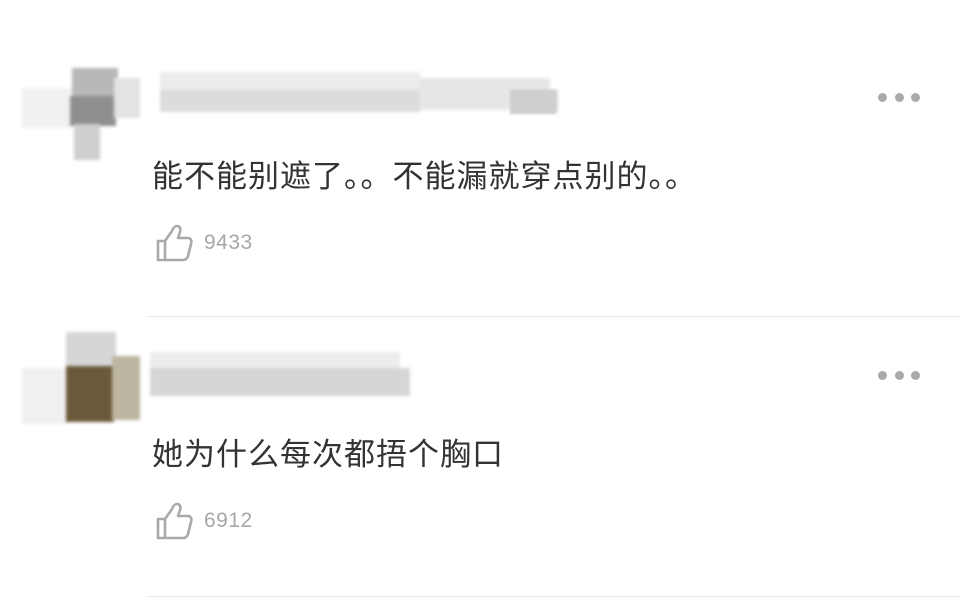 The width and height of the screenshot is (960, 611). I want to click on like-count: 6912, so click(228, 520).